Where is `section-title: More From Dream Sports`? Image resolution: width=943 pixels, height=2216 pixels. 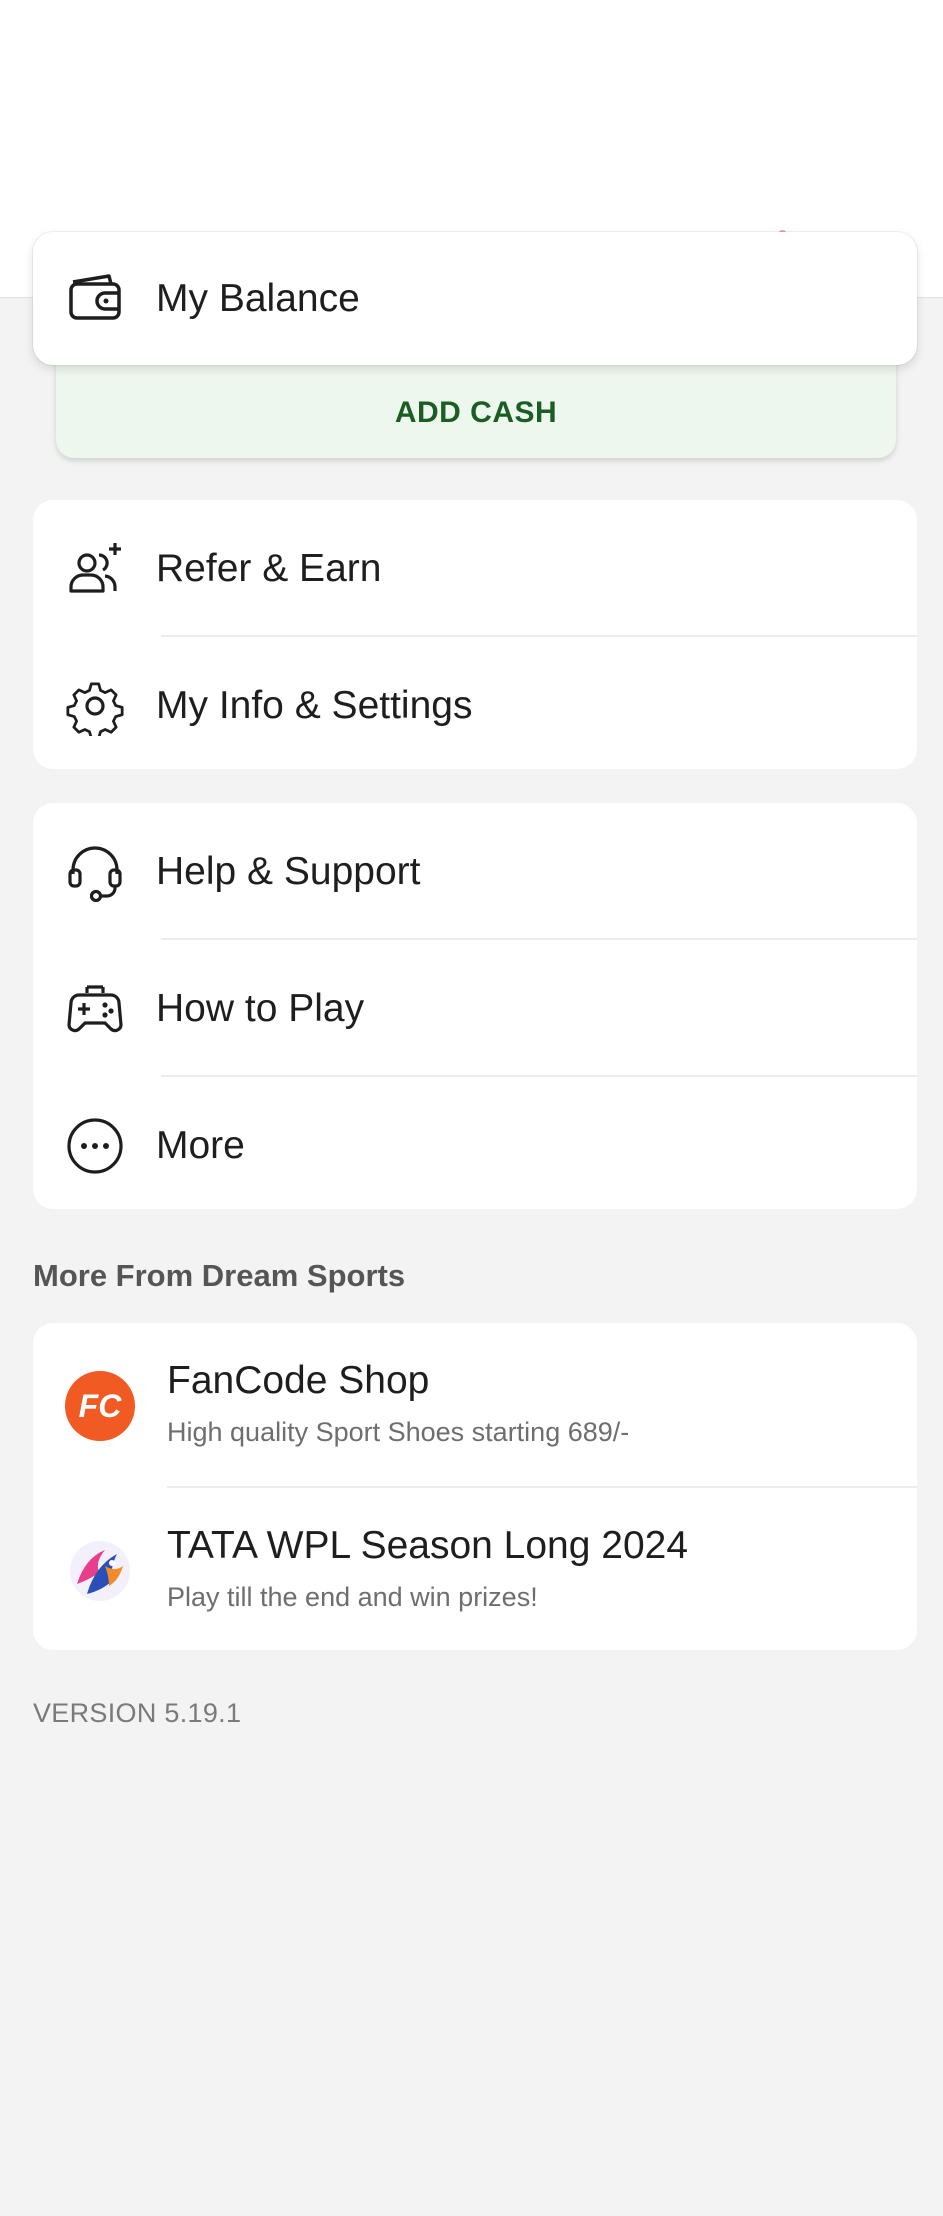 section-title: More From Dream Sports is located at coordinates (219, 1275).